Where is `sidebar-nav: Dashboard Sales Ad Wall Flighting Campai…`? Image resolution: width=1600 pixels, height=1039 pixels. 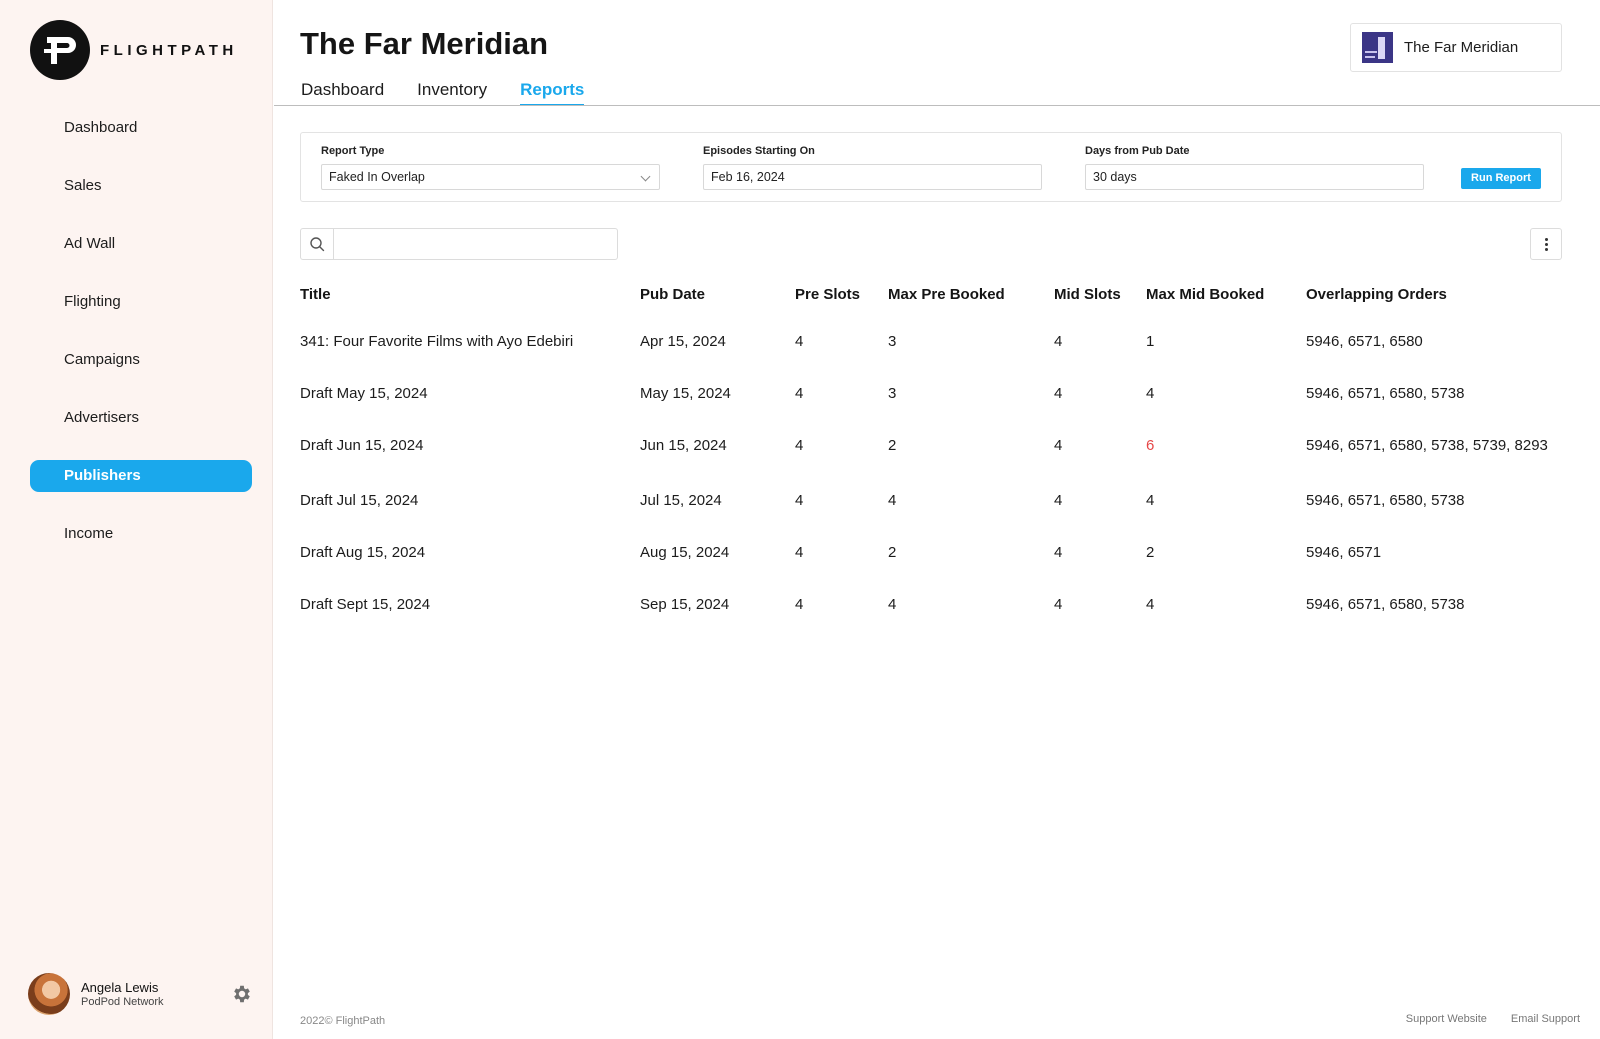
sidebar-nav: Dashboard Sales Ad Wall Flighting Campai… is located at coordinates (141, 344).